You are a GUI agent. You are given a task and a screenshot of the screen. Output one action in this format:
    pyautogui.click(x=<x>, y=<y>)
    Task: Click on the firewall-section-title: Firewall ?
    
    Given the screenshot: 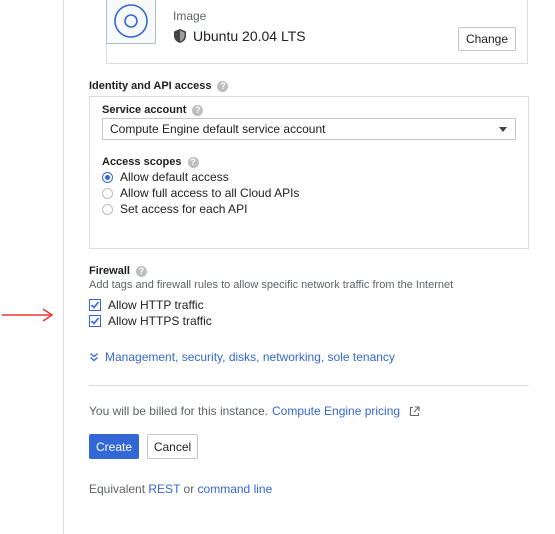 What is the action you would take?
    pyautogui.click(x=118, y=271)
    